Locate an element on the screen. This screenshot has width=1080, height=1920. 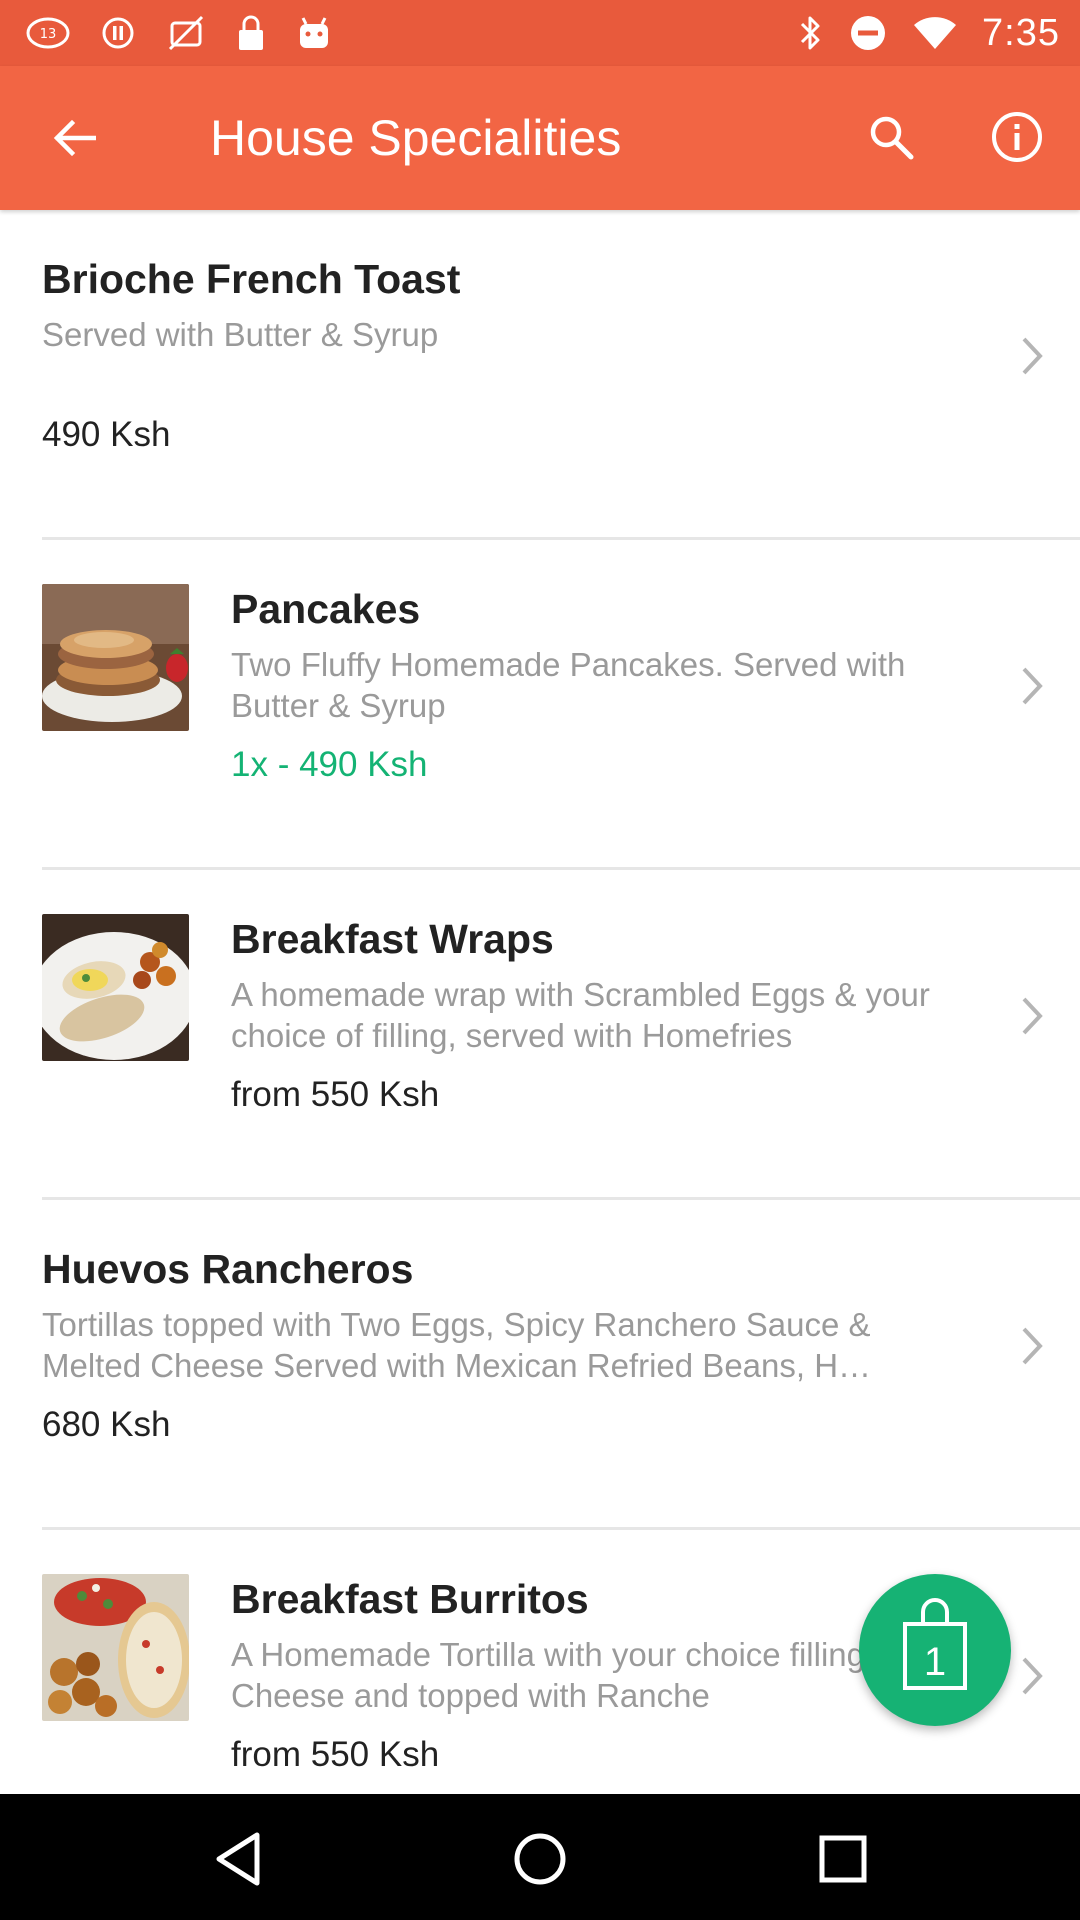
item-name: Breakfast Burritos is located at coordinates (410, 1599).